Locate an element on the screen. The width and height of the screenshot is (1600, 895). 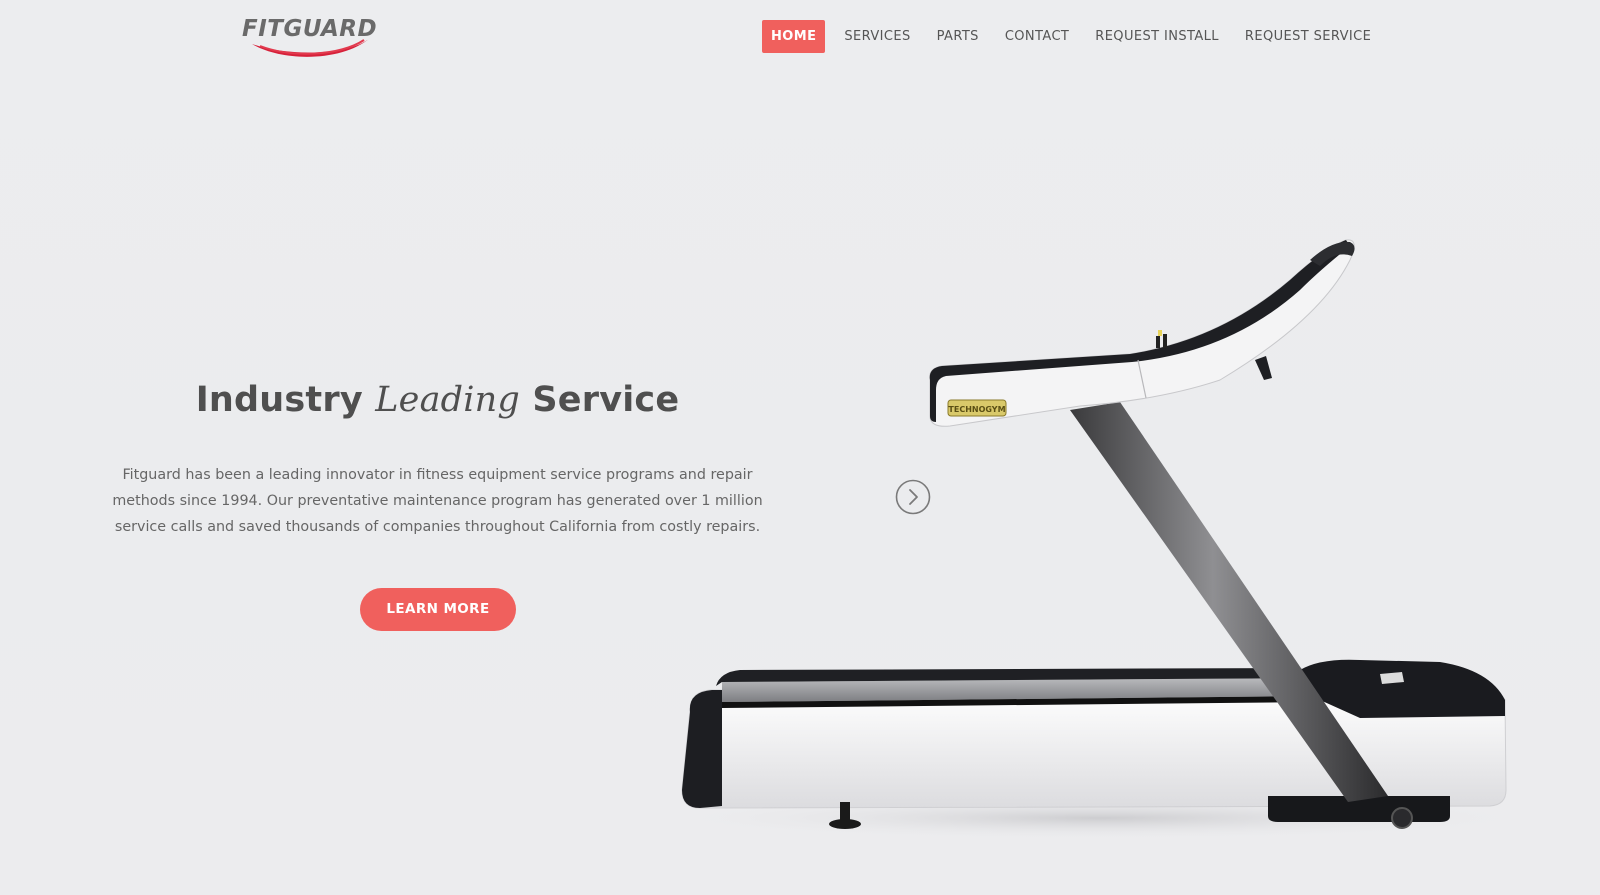
nav-parts: PARTS is located at coordinates (958, 36).